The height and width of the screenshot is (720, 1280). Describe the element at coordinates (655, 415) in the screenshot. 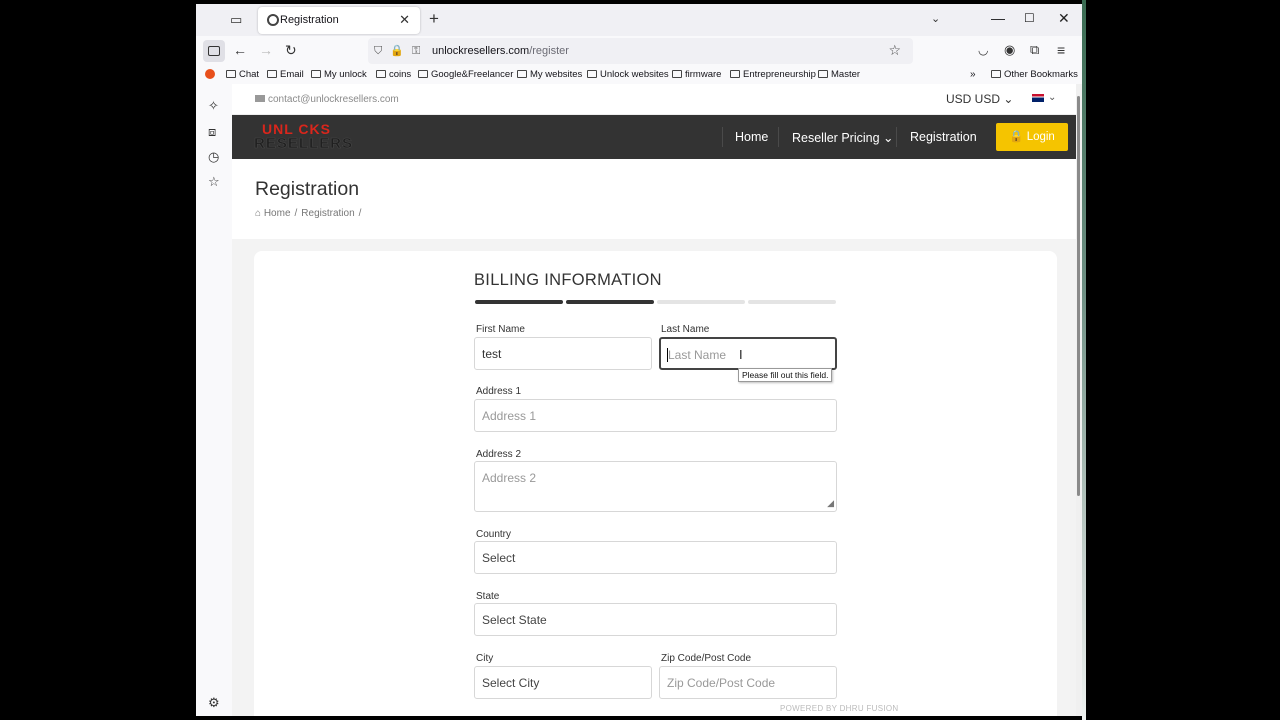

I see `address1-input: Address 1` at that location.